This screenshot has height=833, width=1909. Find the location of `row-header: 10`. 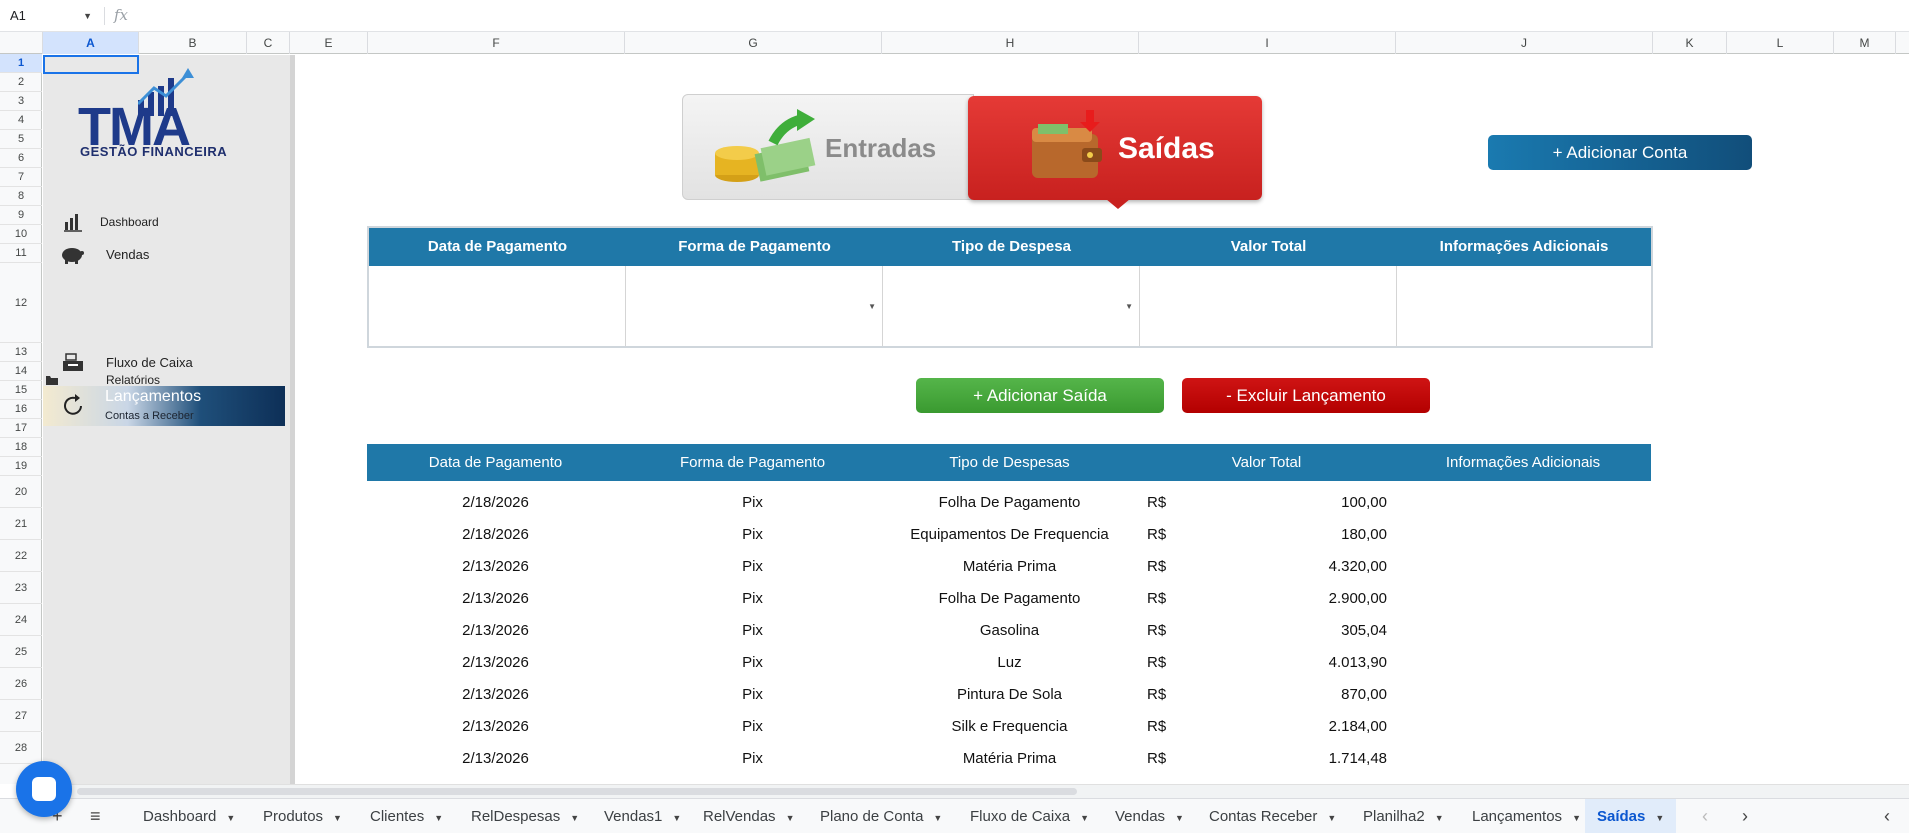

row-header: 10 is located at coordinates (21, 234).